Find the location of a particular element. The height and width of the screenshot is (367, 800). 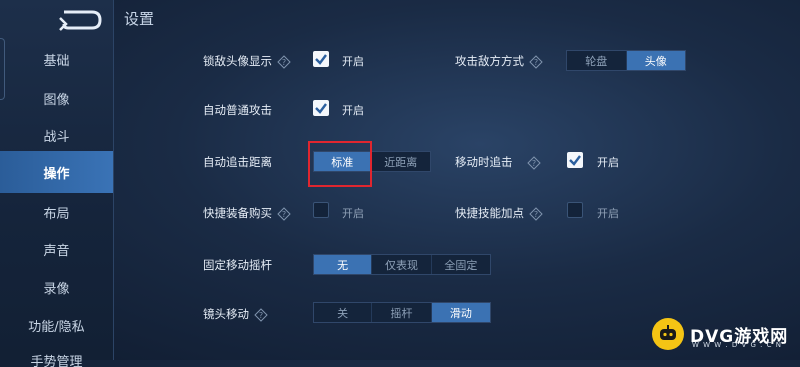

camera-move-selector: 关 摇杆 滑动 is located at coordinates (402, 312).